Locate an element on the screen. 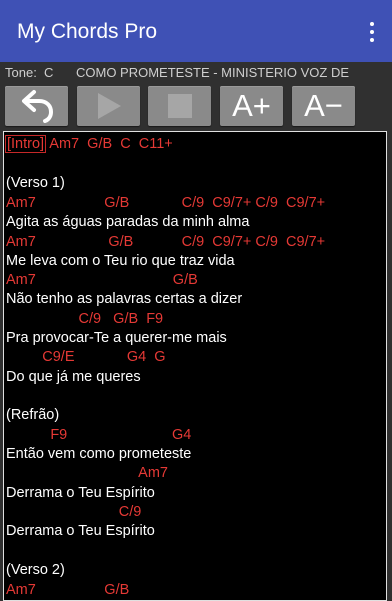 This screenshot has height=601, width=392. chord-line: F9 G4 is located at coordinates (99, 435).